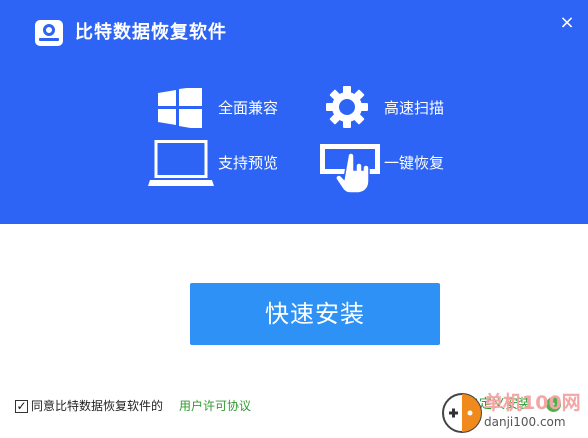  What do you see at coordinates (414, 108) in the screenshot?
I see `feature-label-fast-scan: 高速扫描` at bounding box center [414, 108].